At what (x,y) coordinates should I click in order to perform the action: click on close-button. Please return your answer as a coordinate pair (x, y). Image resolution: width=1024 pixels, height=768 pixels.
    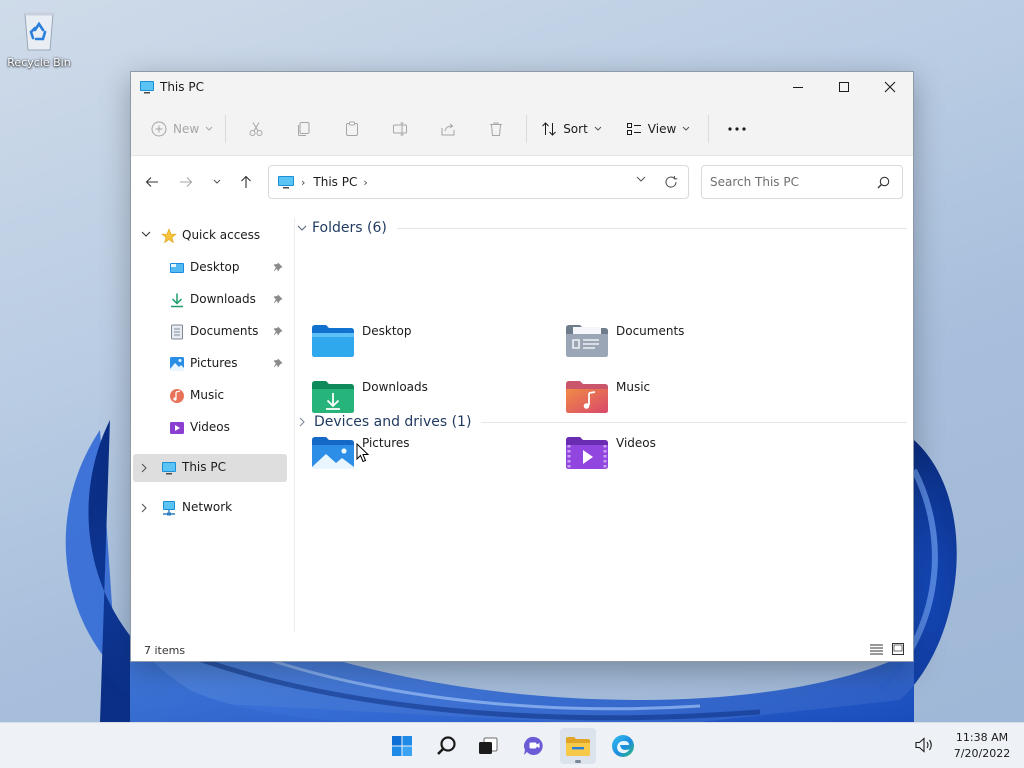
    Looking at the image, I should click on (890, 87).